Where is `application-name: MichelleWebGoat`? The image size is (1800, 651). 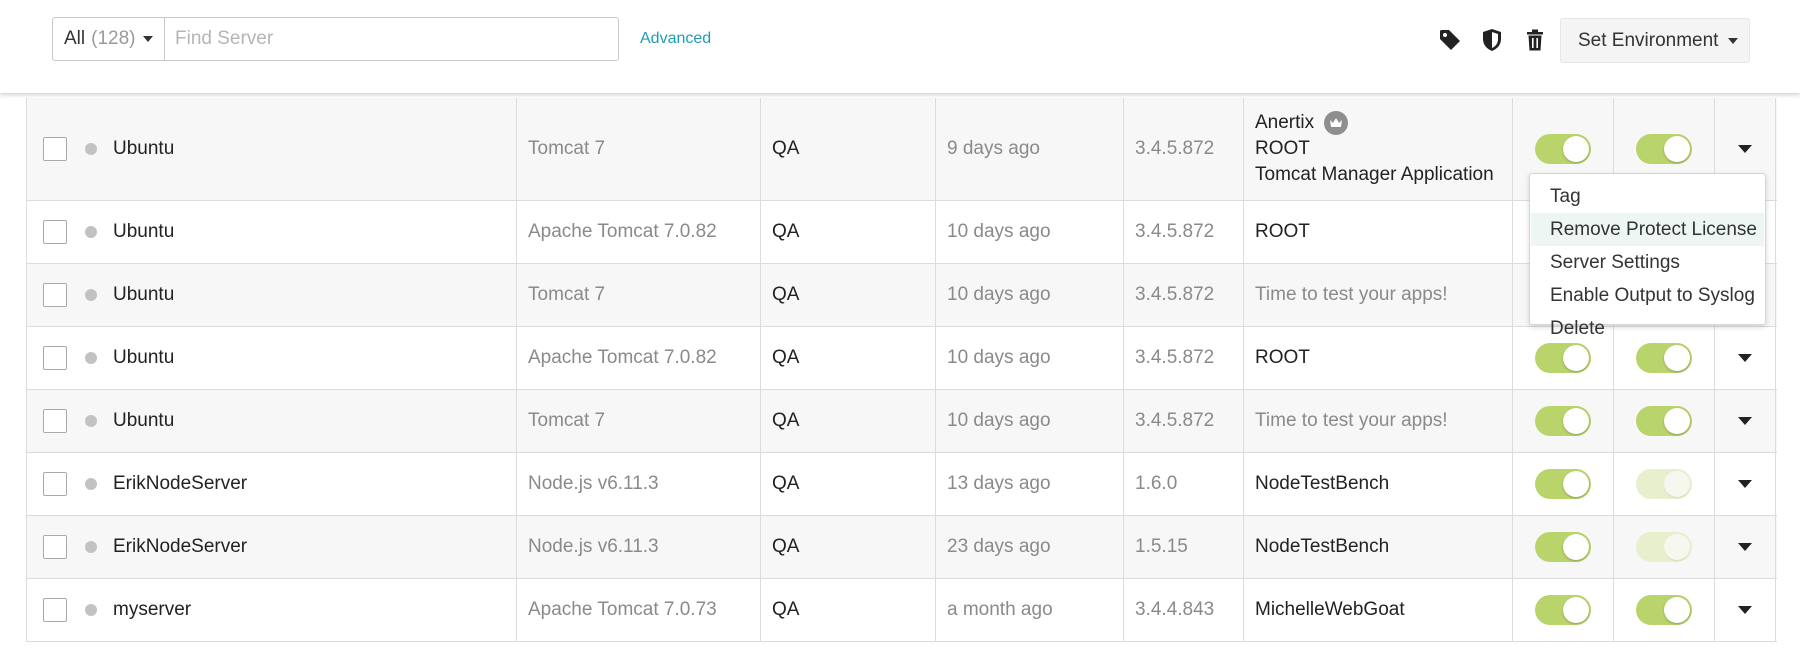
application-name: MichelleWebGoat is located at coordinates (1330, 610).